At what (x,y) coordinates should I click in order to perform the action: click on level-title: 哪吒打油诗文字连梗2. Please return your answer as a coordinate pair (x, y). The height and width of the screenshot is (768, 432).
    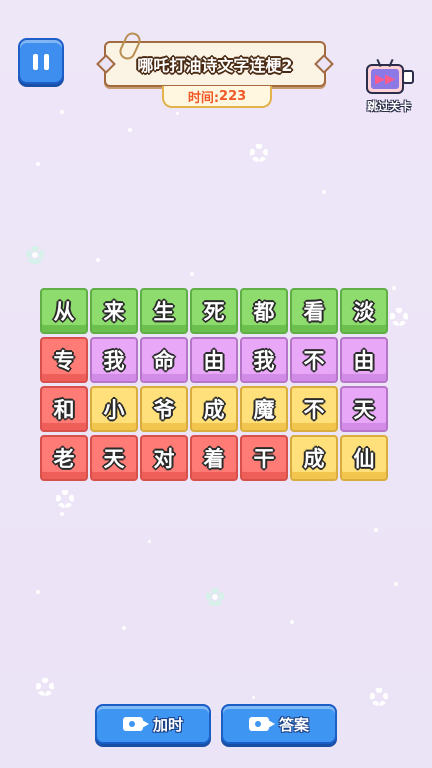
    Looking at the image, I should click on (215, 65).